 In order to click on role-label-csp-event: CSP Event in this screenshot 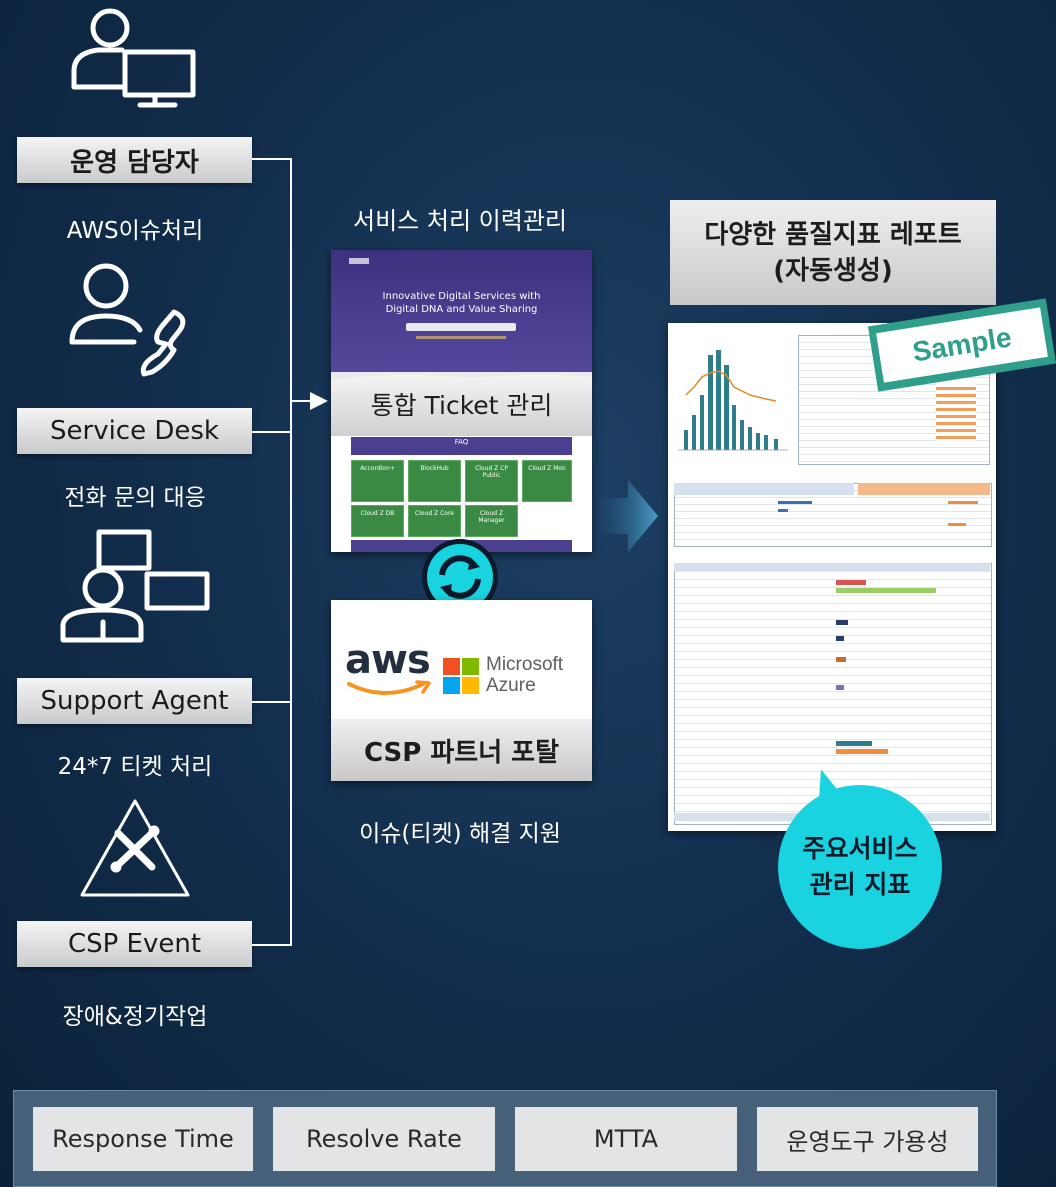, I will do `click(134, 944)`.